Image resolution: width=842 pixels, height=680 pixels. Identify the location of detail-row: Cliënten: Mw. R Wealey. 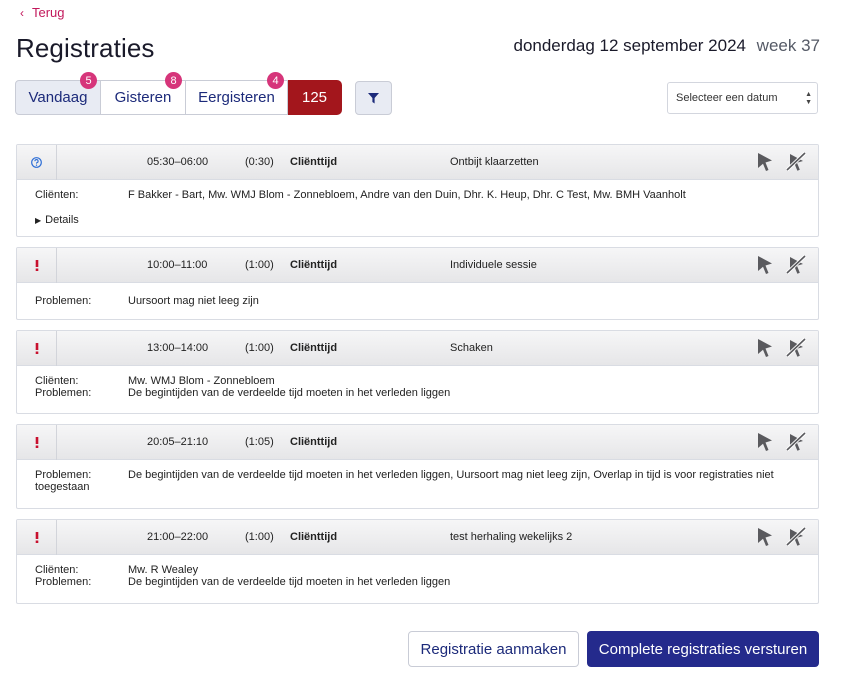
(417, 570).